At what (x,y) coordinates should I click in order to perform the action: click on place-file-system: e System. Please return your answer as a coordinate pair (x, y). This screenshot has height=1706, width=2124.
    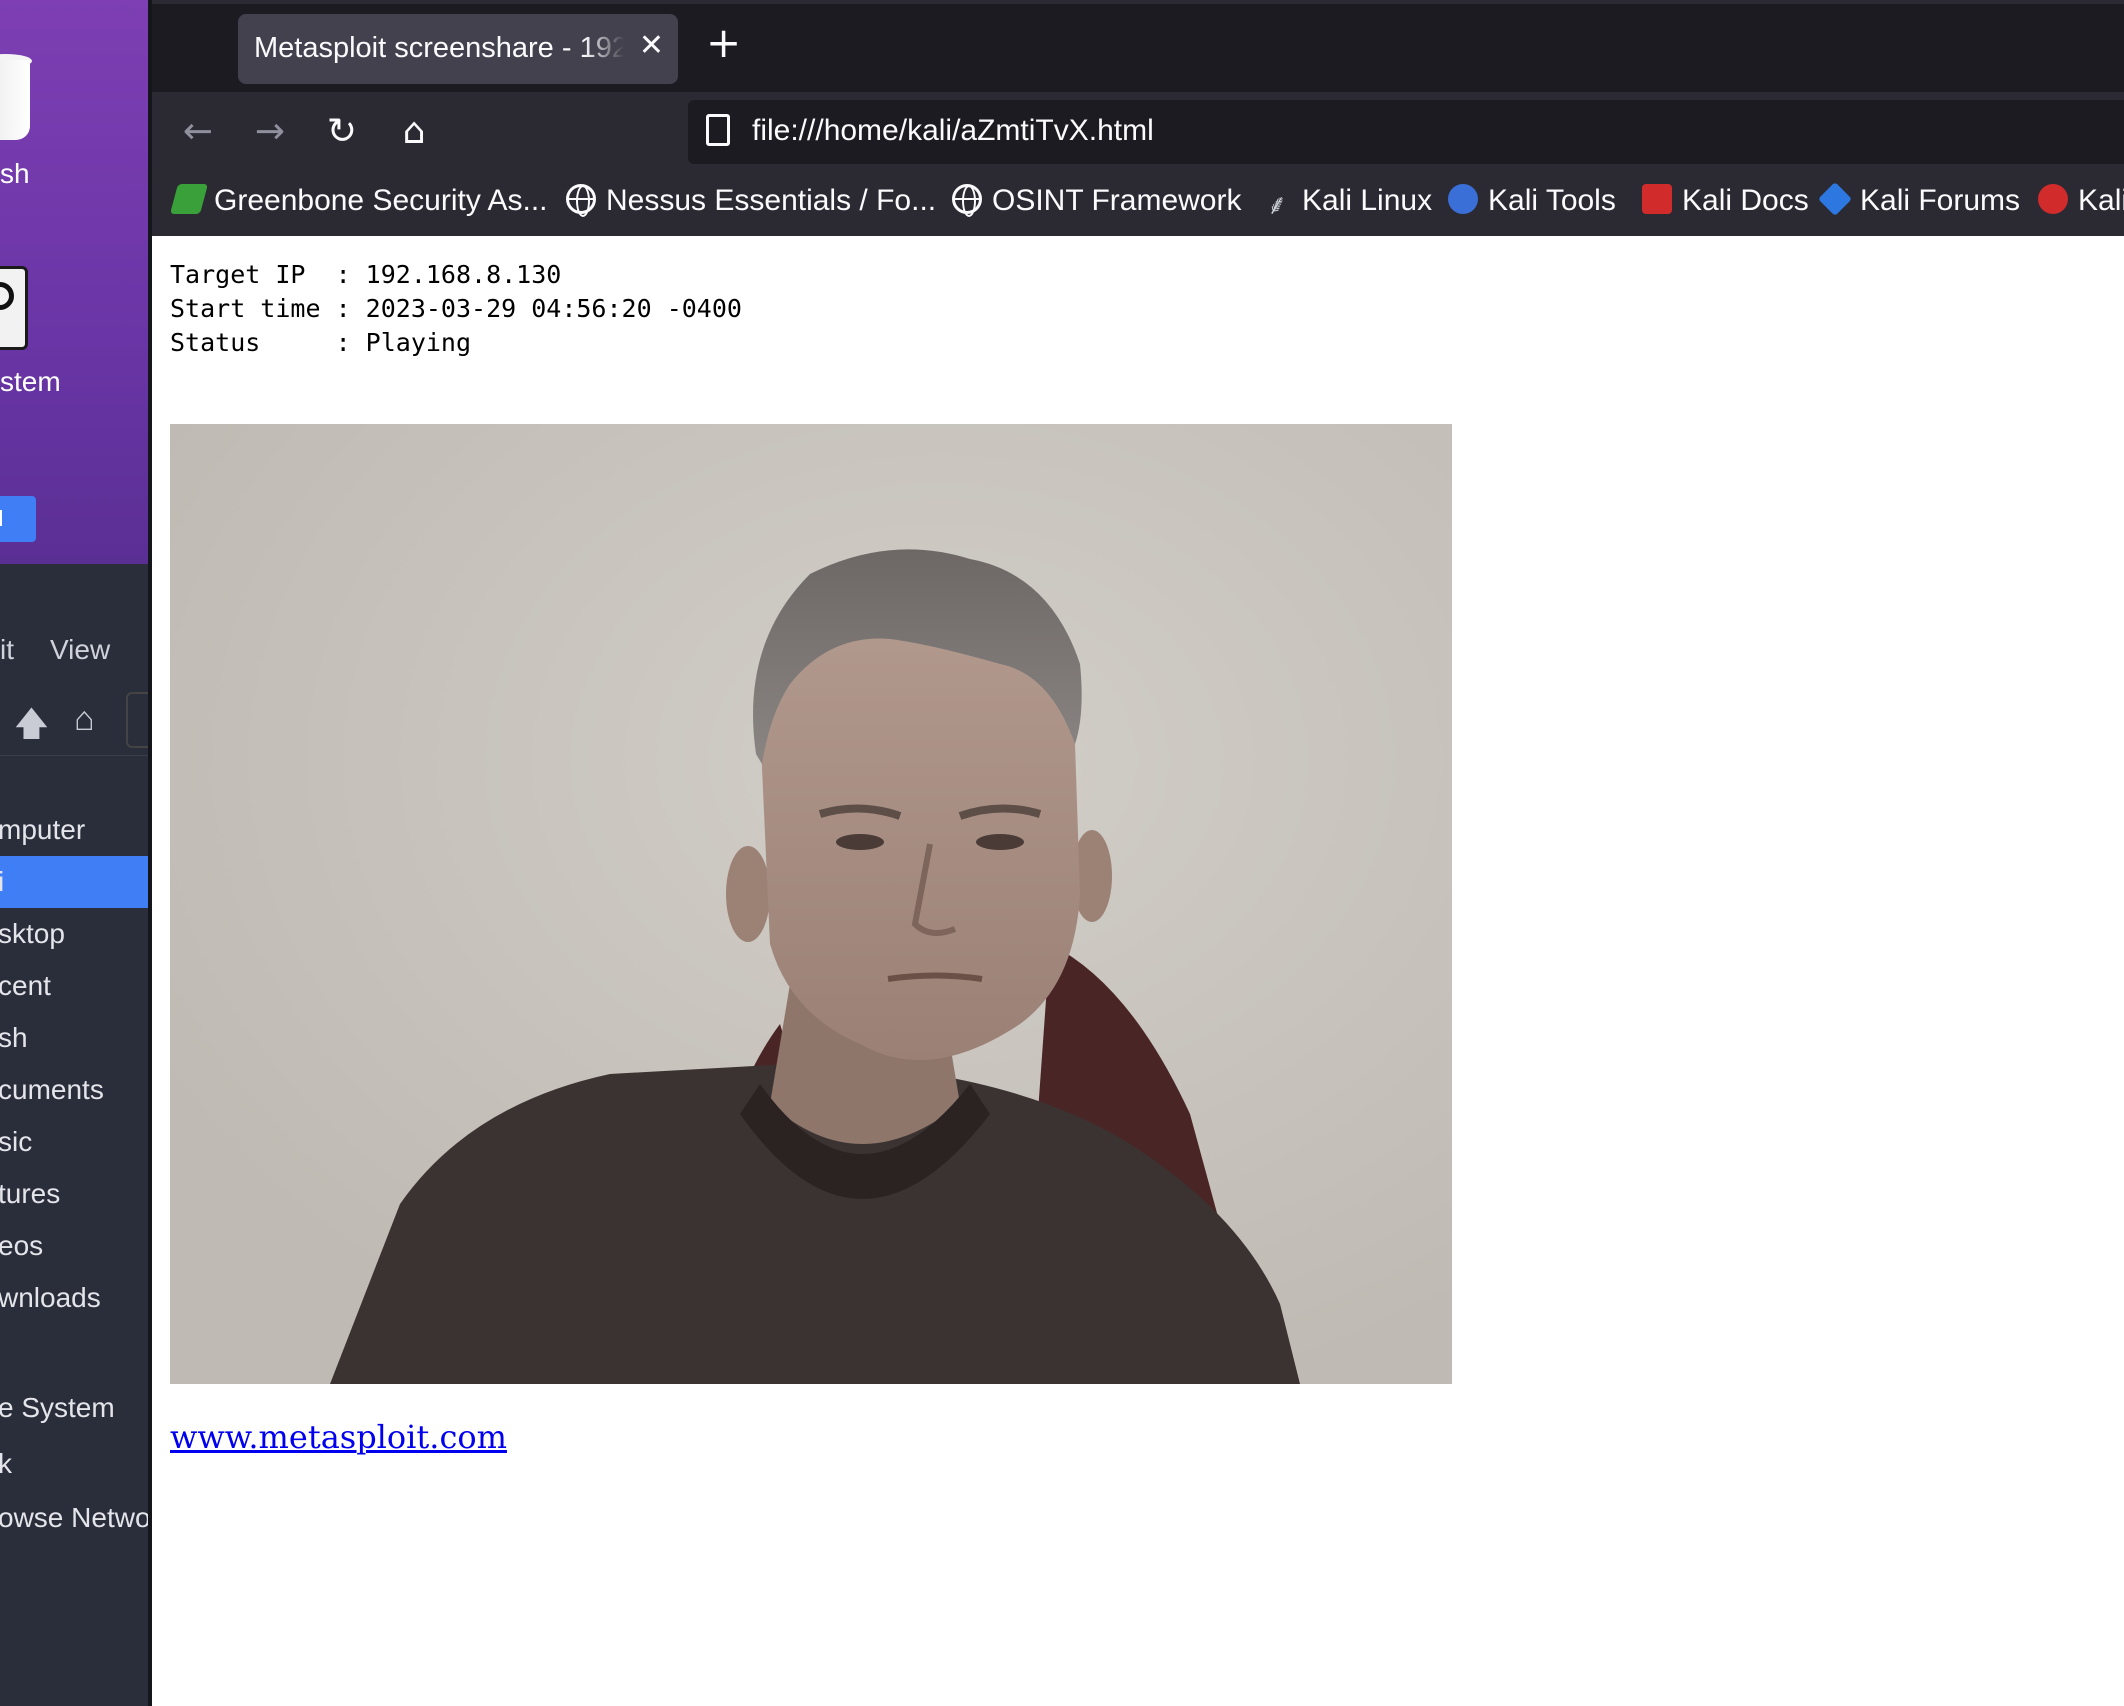
    Looking at the image, I should click on (74, 1408).